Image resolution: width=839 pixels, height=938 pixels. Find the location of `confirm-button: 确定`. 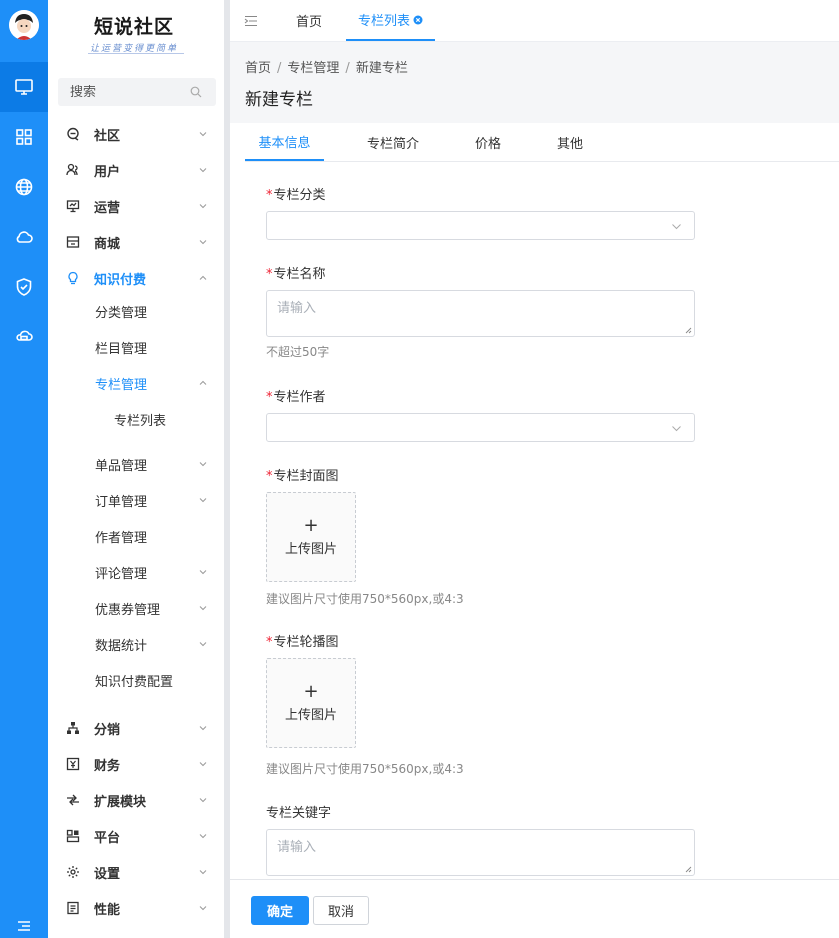

confirm-button: 确定 is located at coordinates (280, 910).